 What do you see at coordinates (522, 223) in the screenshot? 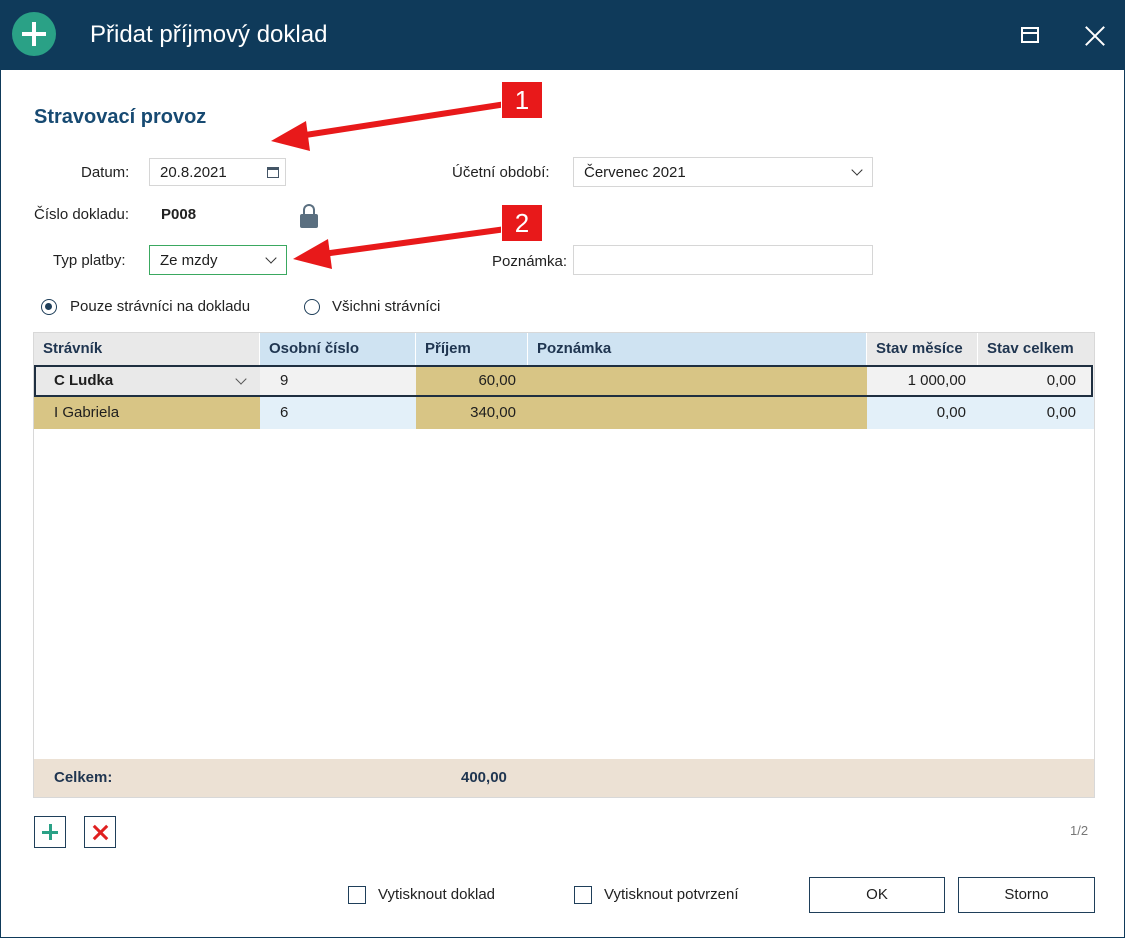
I see `annotation-badge-2: 2` at bounding box center [522, 223].